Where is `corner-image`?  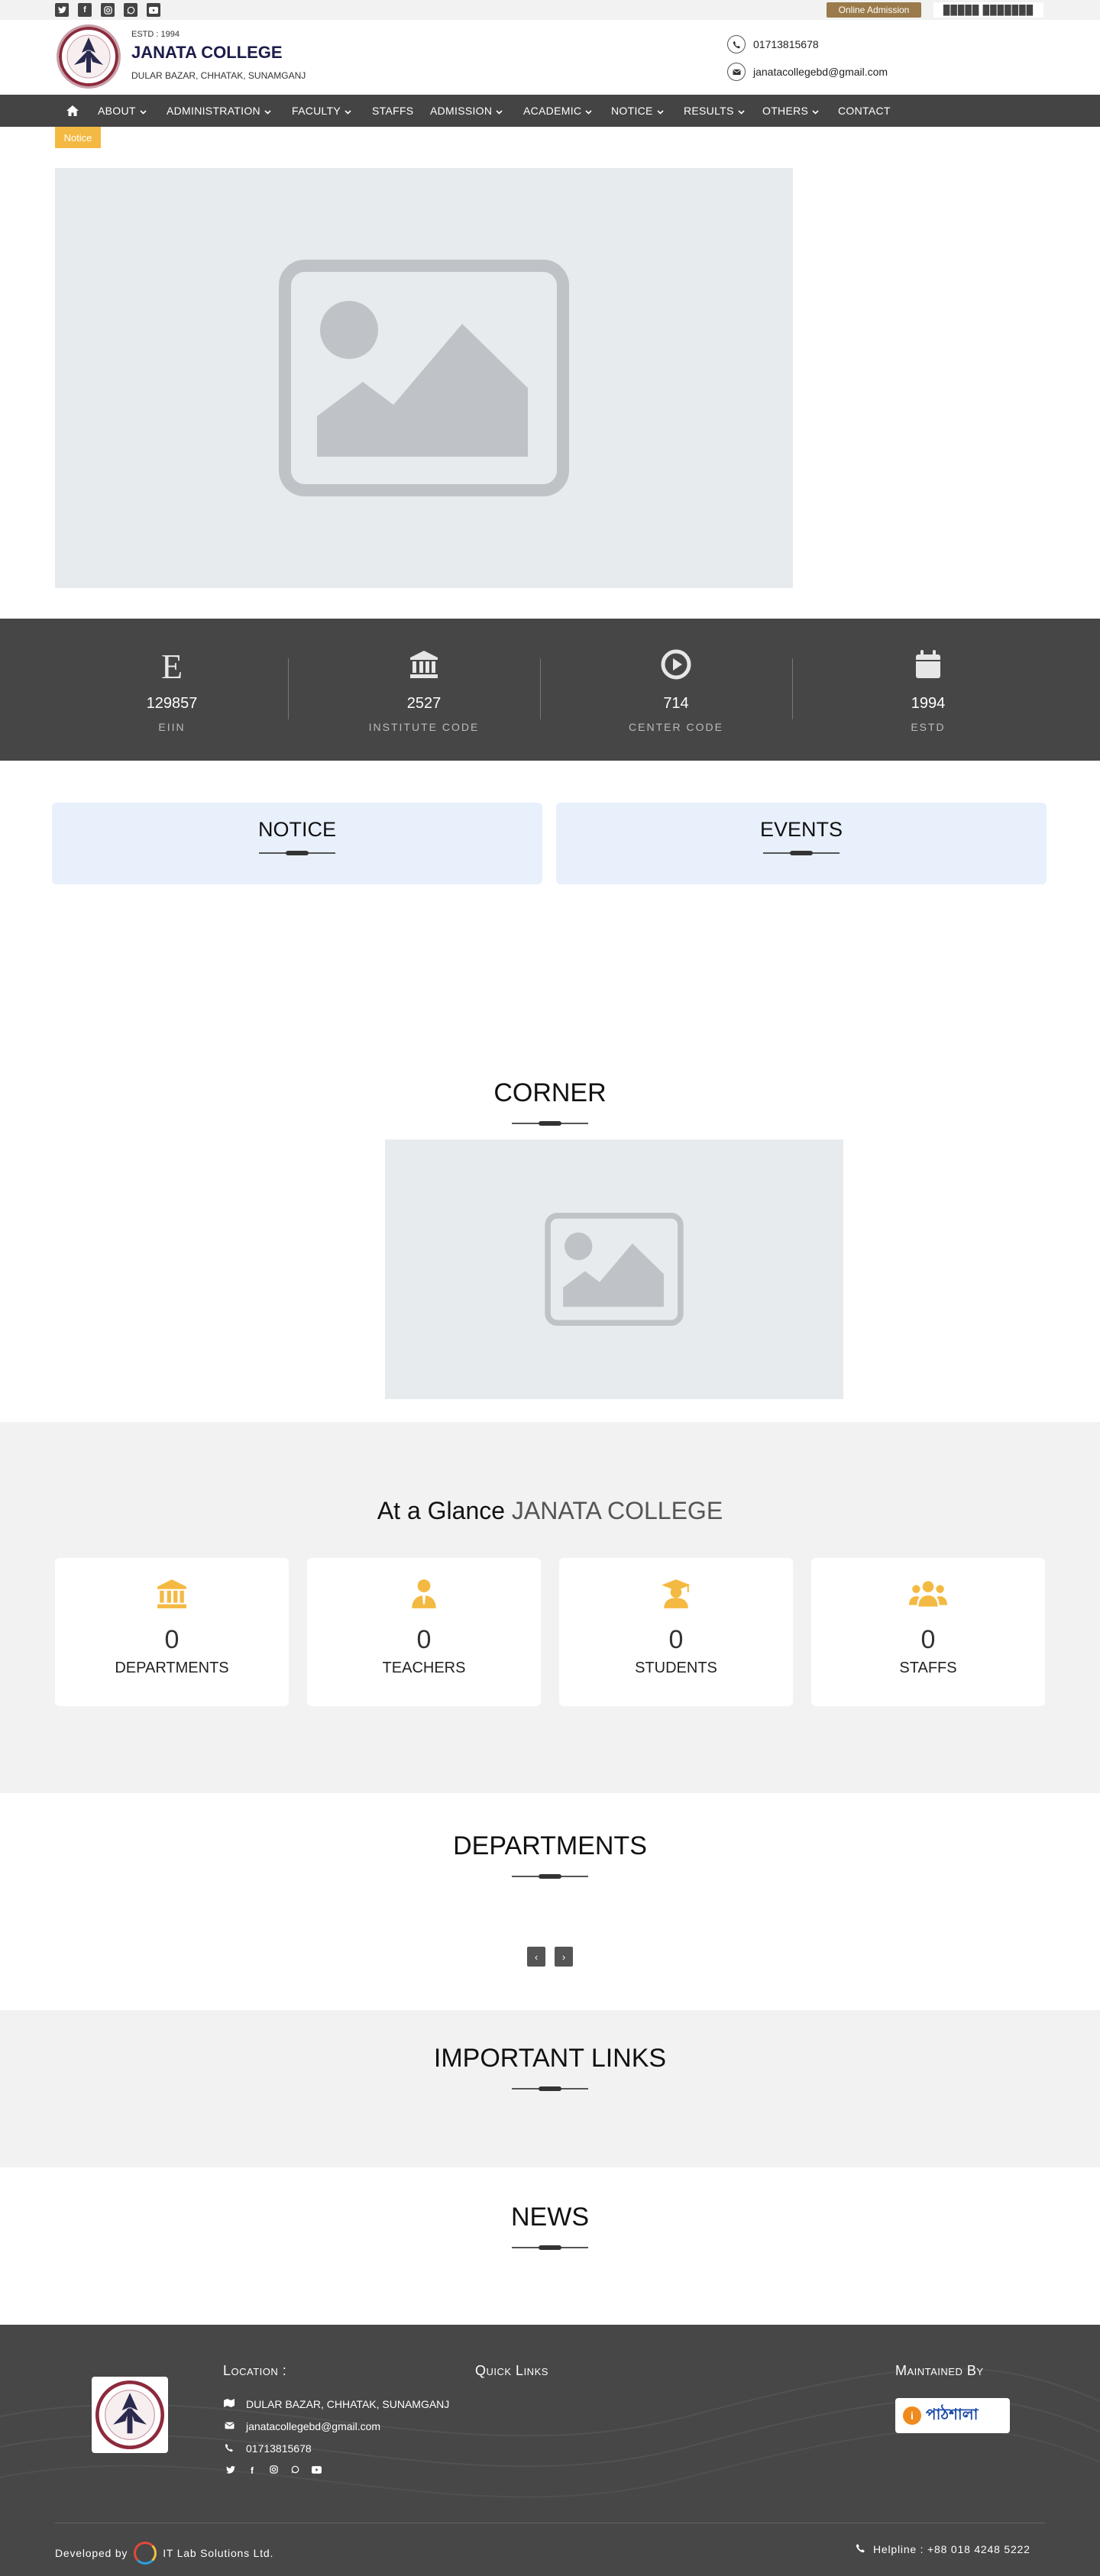
corner-image is located at coordinates (614, 1269).